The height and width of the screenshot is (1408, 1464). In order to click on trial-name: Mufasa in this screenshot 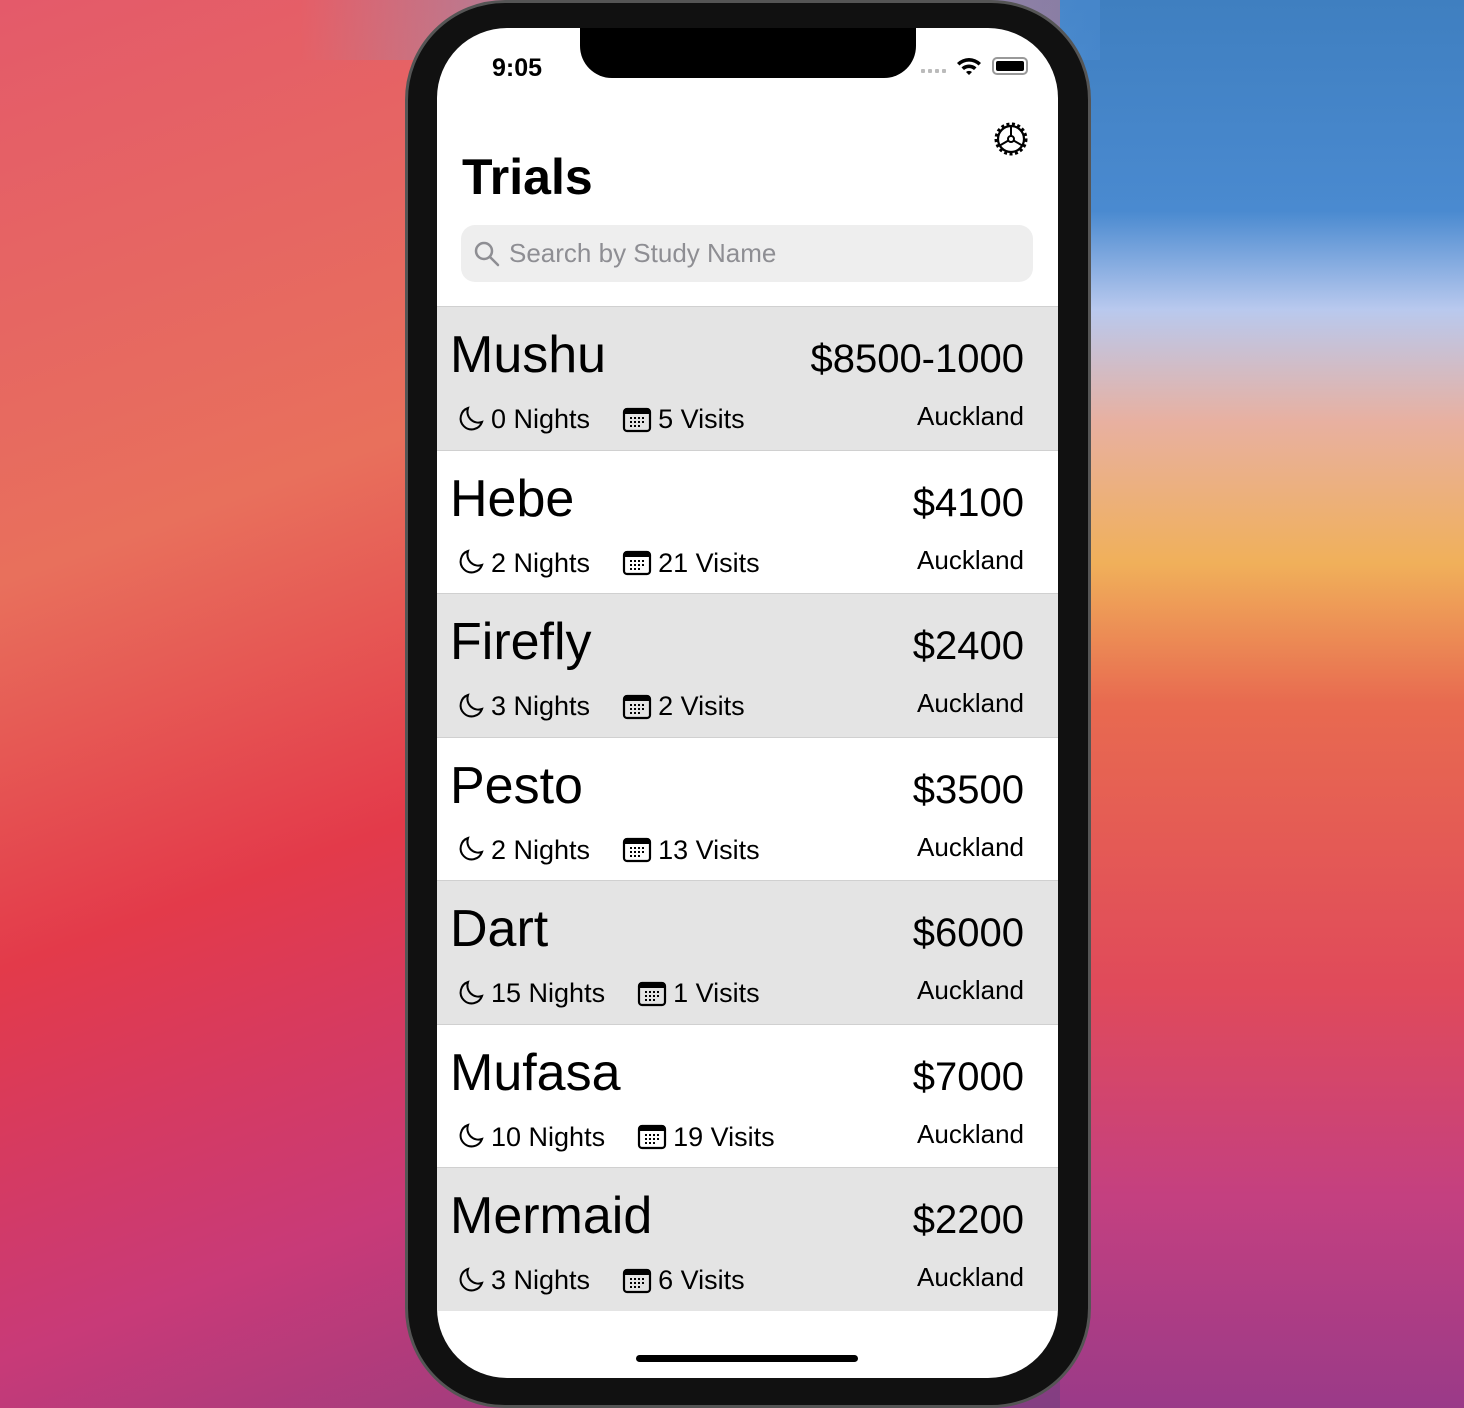, I will do `click(535, 1072)`.